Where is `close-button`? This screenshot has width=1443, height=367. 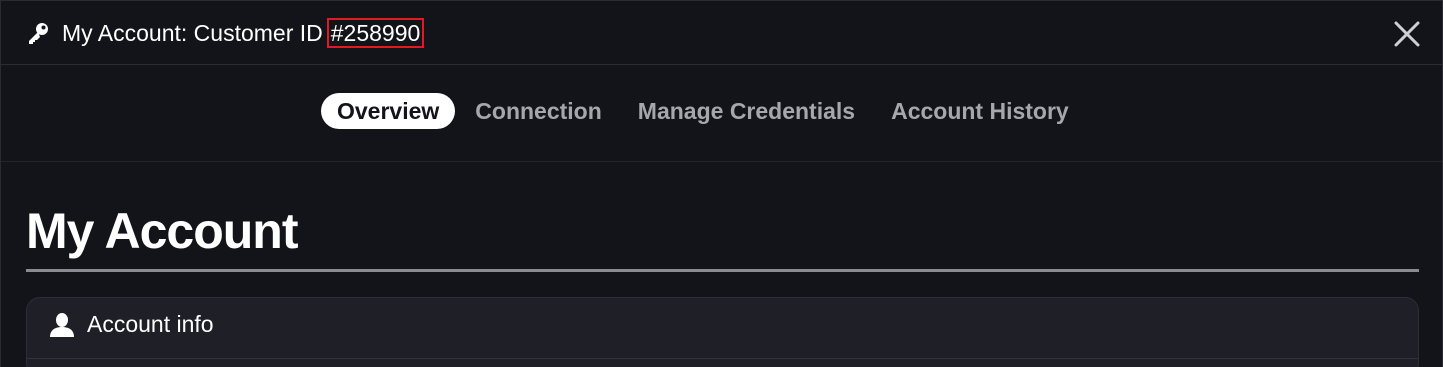 close-button is located at coordinates (1407, 34).